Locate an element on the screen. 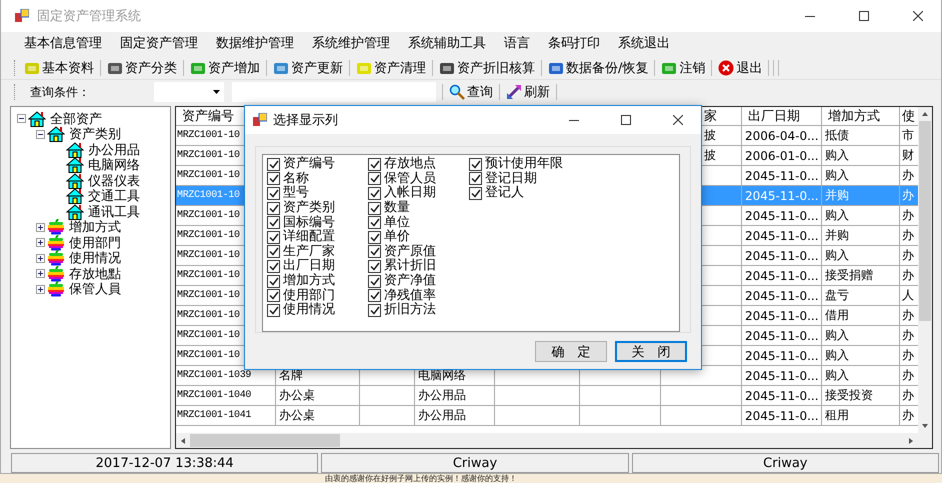 Image resolution: width=942 pixels, height=483 pixels. table-cell: MRZC1001-1040 is located at coordinates (226, 395).